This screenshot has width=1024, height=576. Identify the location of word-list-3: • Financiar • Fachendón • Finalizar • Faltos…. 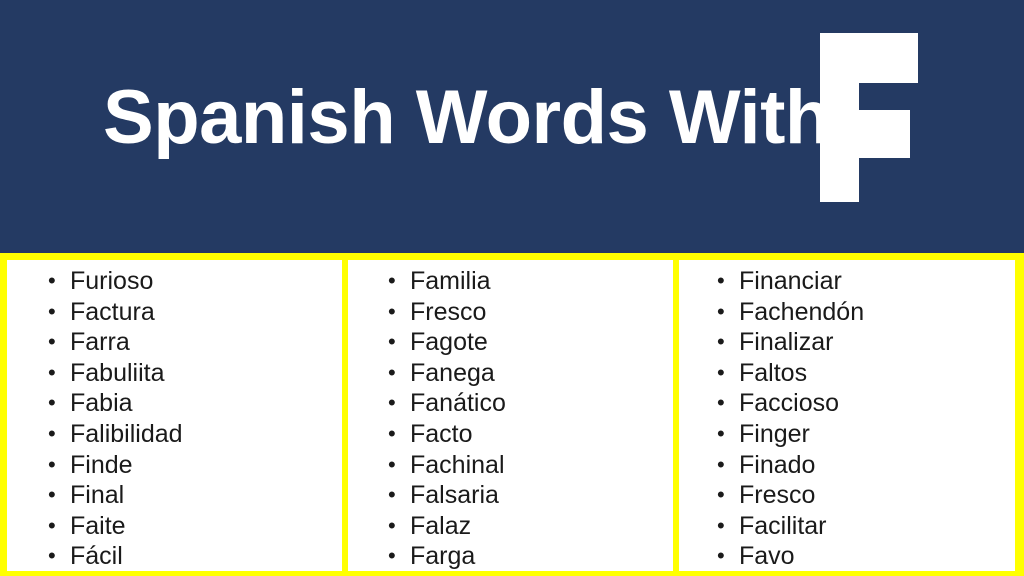
(790, 418).